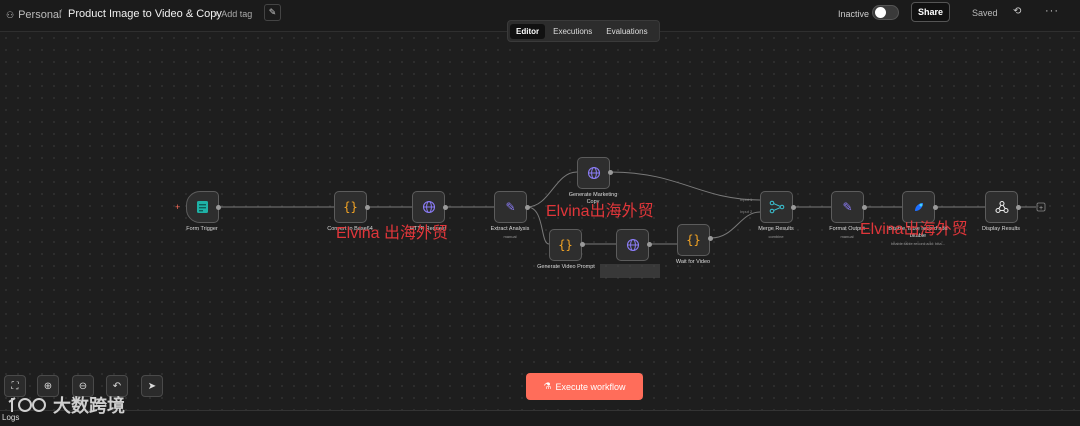 The height and width of the screenshot is (426, 1080). Describe the element at coordinates (15, 386) in the screenshot. I see `fit-view-icon: ⛶` at that location.